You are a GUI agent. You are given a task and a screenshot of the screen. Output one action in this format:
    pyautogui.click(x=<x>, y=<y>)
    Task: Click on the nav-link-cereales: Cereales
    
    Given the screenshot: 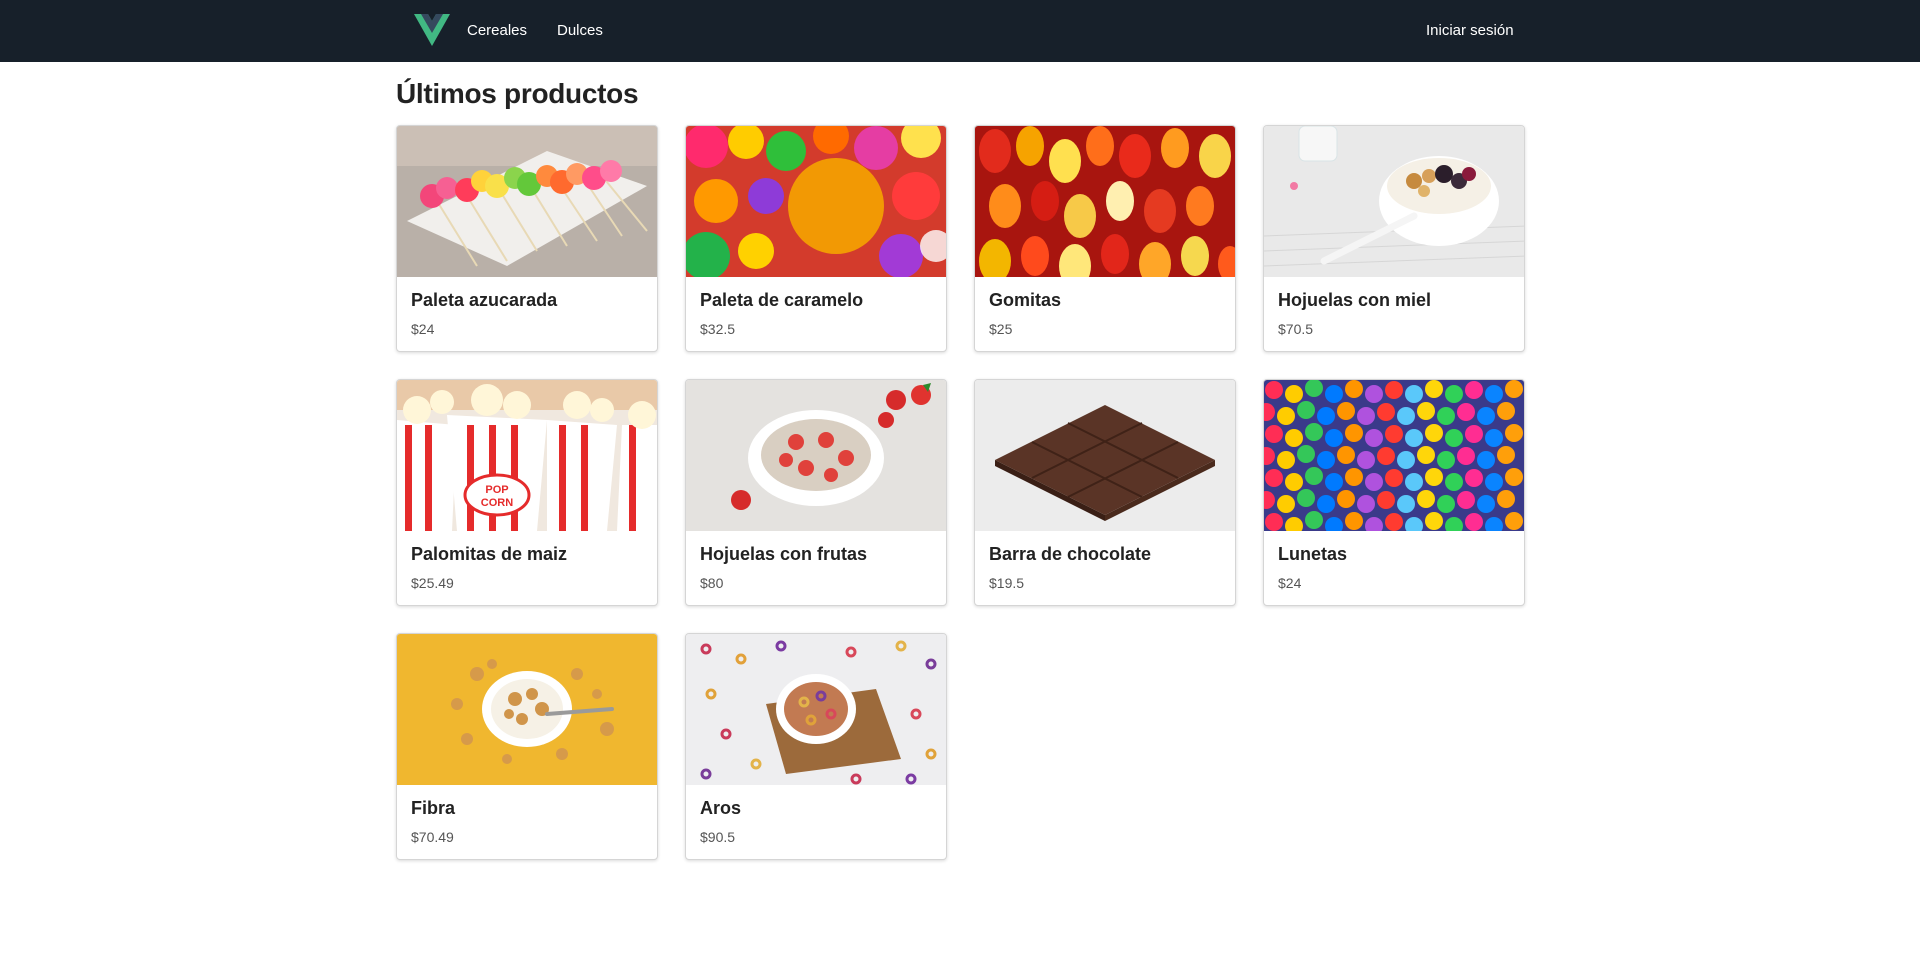 What is the action you would take?
    pyautogui.click(x=497, y=30)
    